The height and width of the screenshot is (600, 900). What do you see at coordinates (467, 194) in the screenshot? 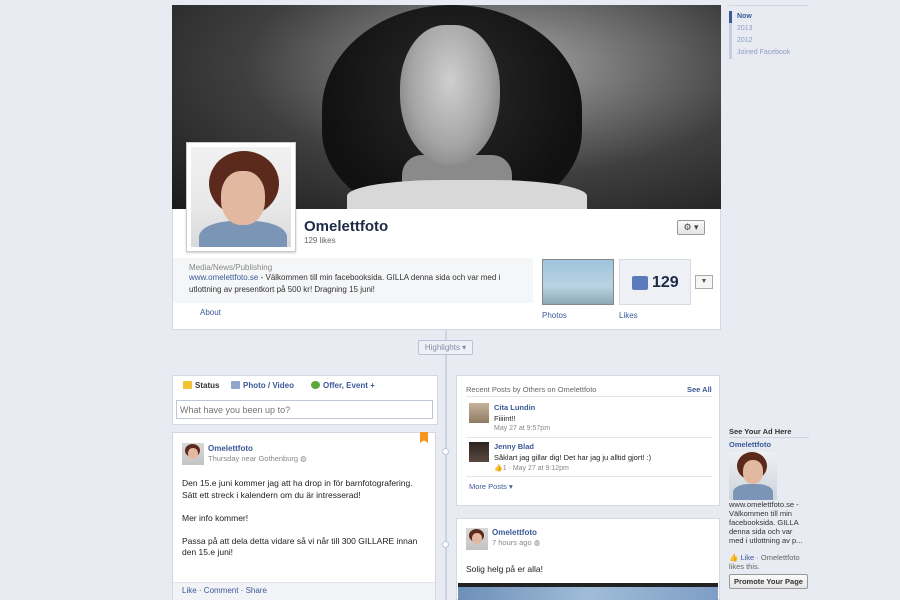
I see `cover-shirt` at bounding box center [467, 194].